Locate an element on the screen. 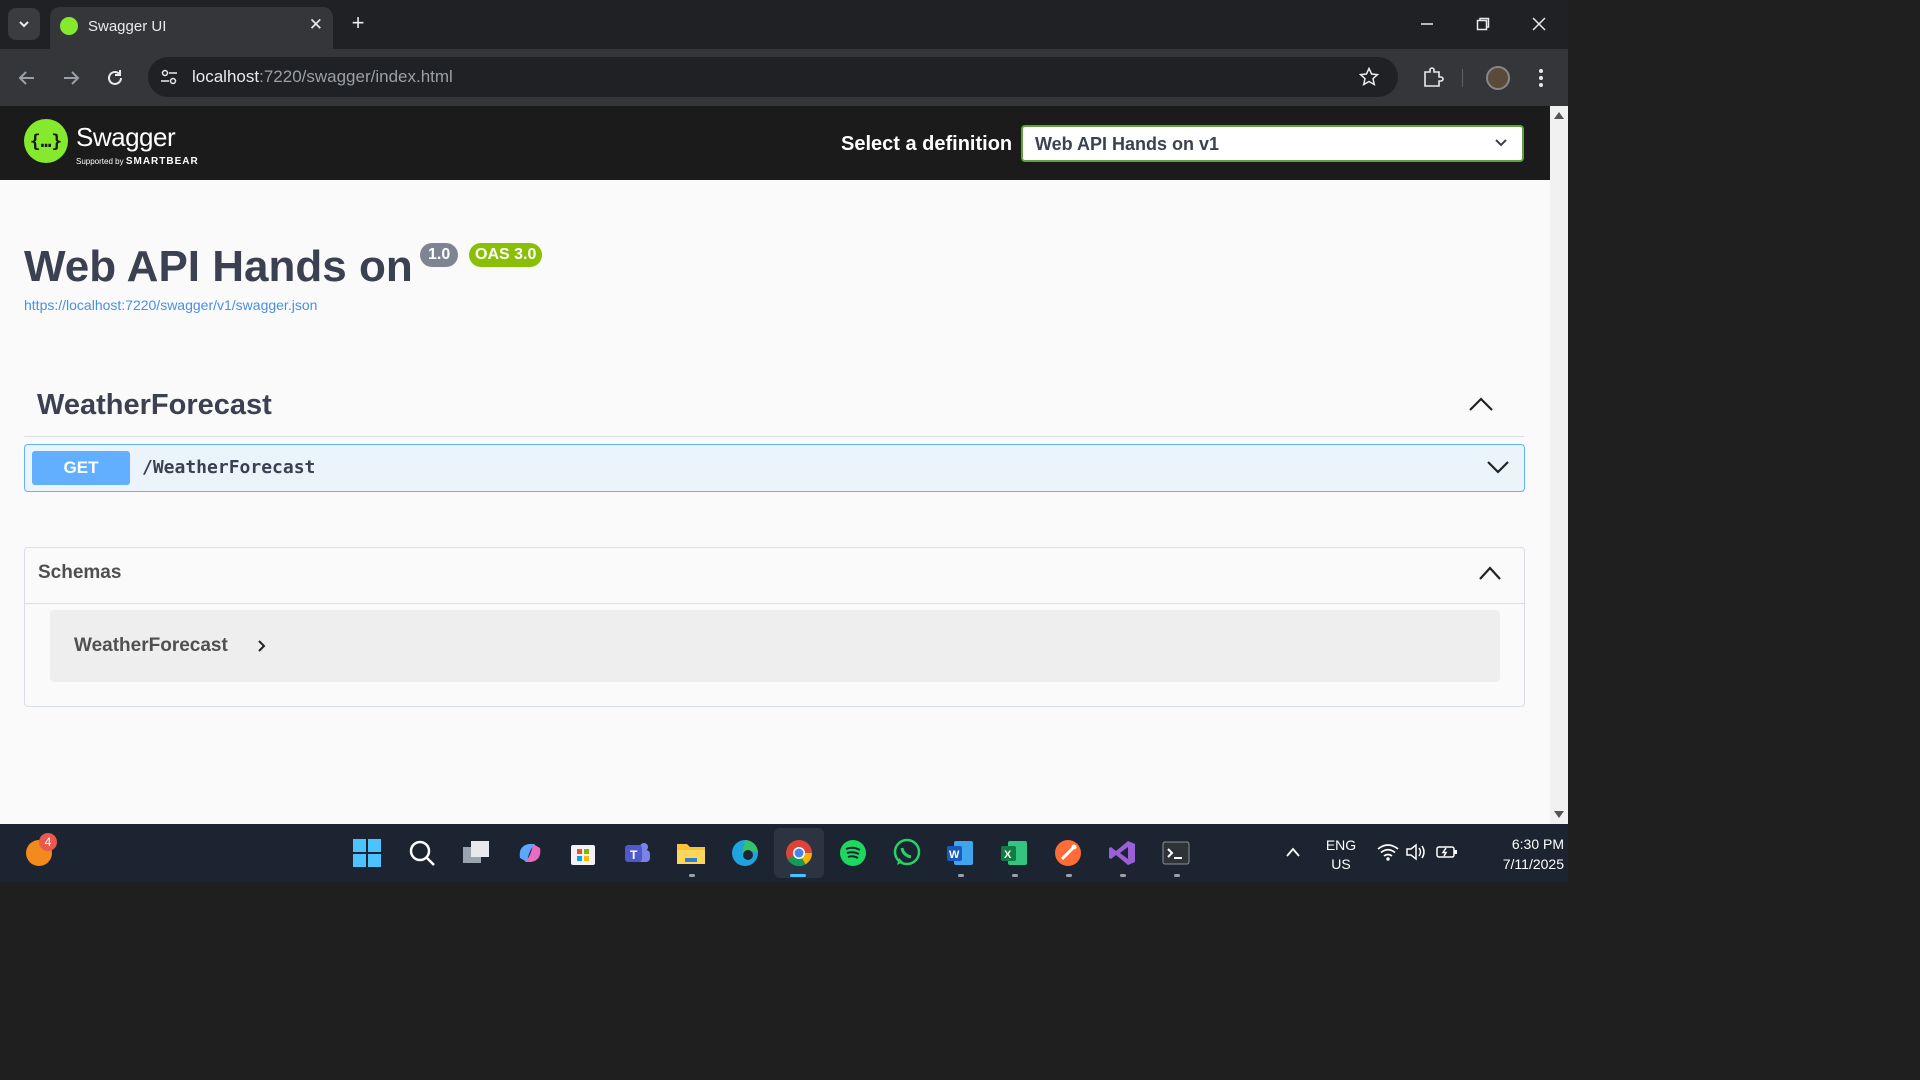 This screenshot has height=1080, width=1920. visual-studio-icon is located at coordinates (1122, 853).